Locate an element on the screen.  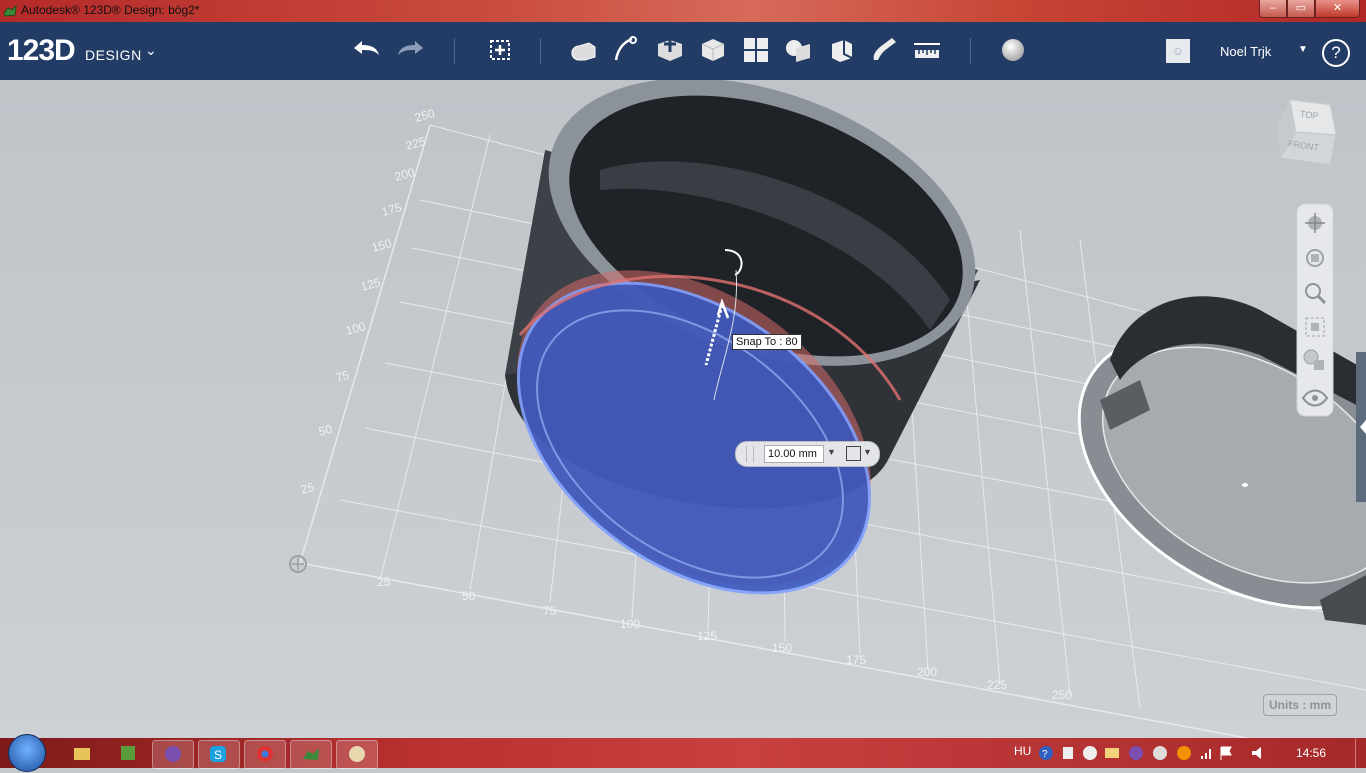
material-icon is located at coordinates (1013, 50).